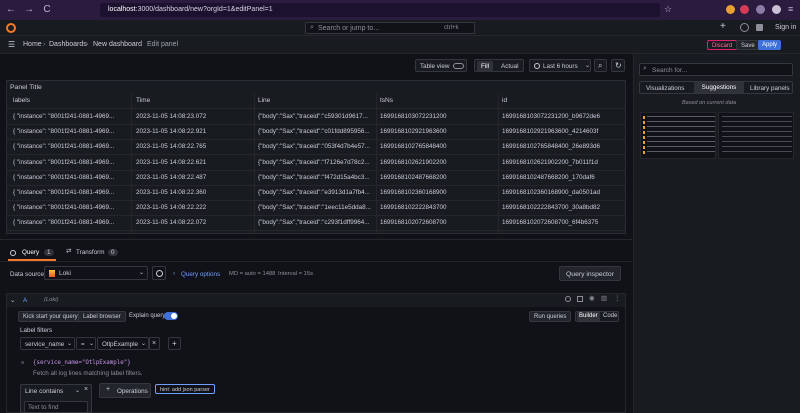  Describe the element at coordinates (759, 27) in the screenshot. I see `rss-icon` at that location.